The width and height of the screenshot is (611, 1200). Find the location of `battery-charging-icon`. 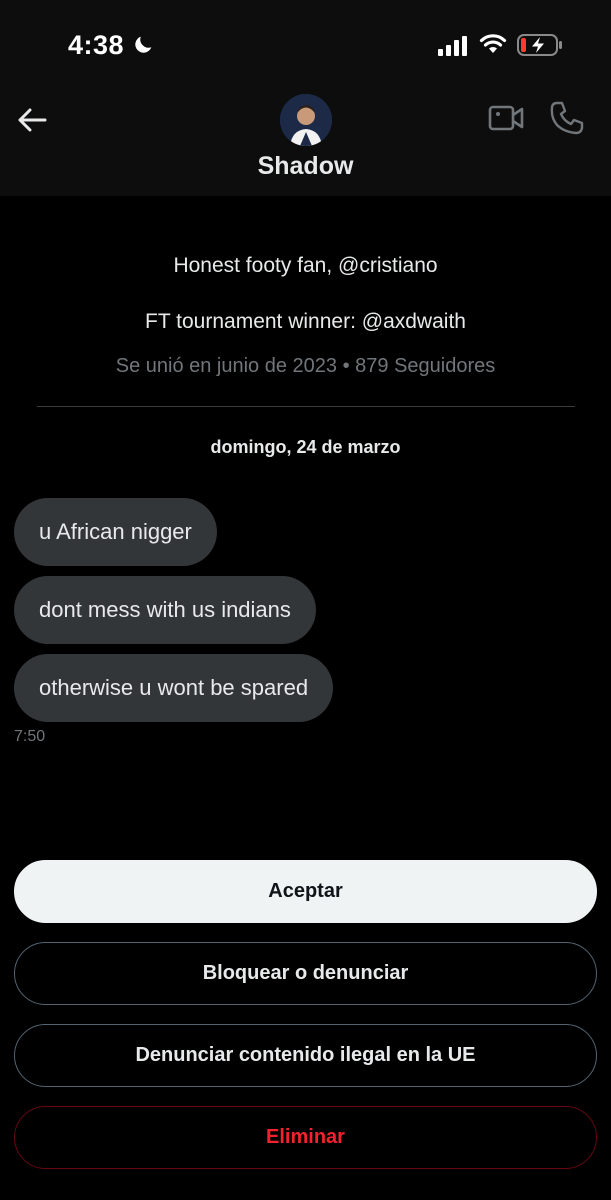

battery-charging-icon is located at coordinates (539, 45).